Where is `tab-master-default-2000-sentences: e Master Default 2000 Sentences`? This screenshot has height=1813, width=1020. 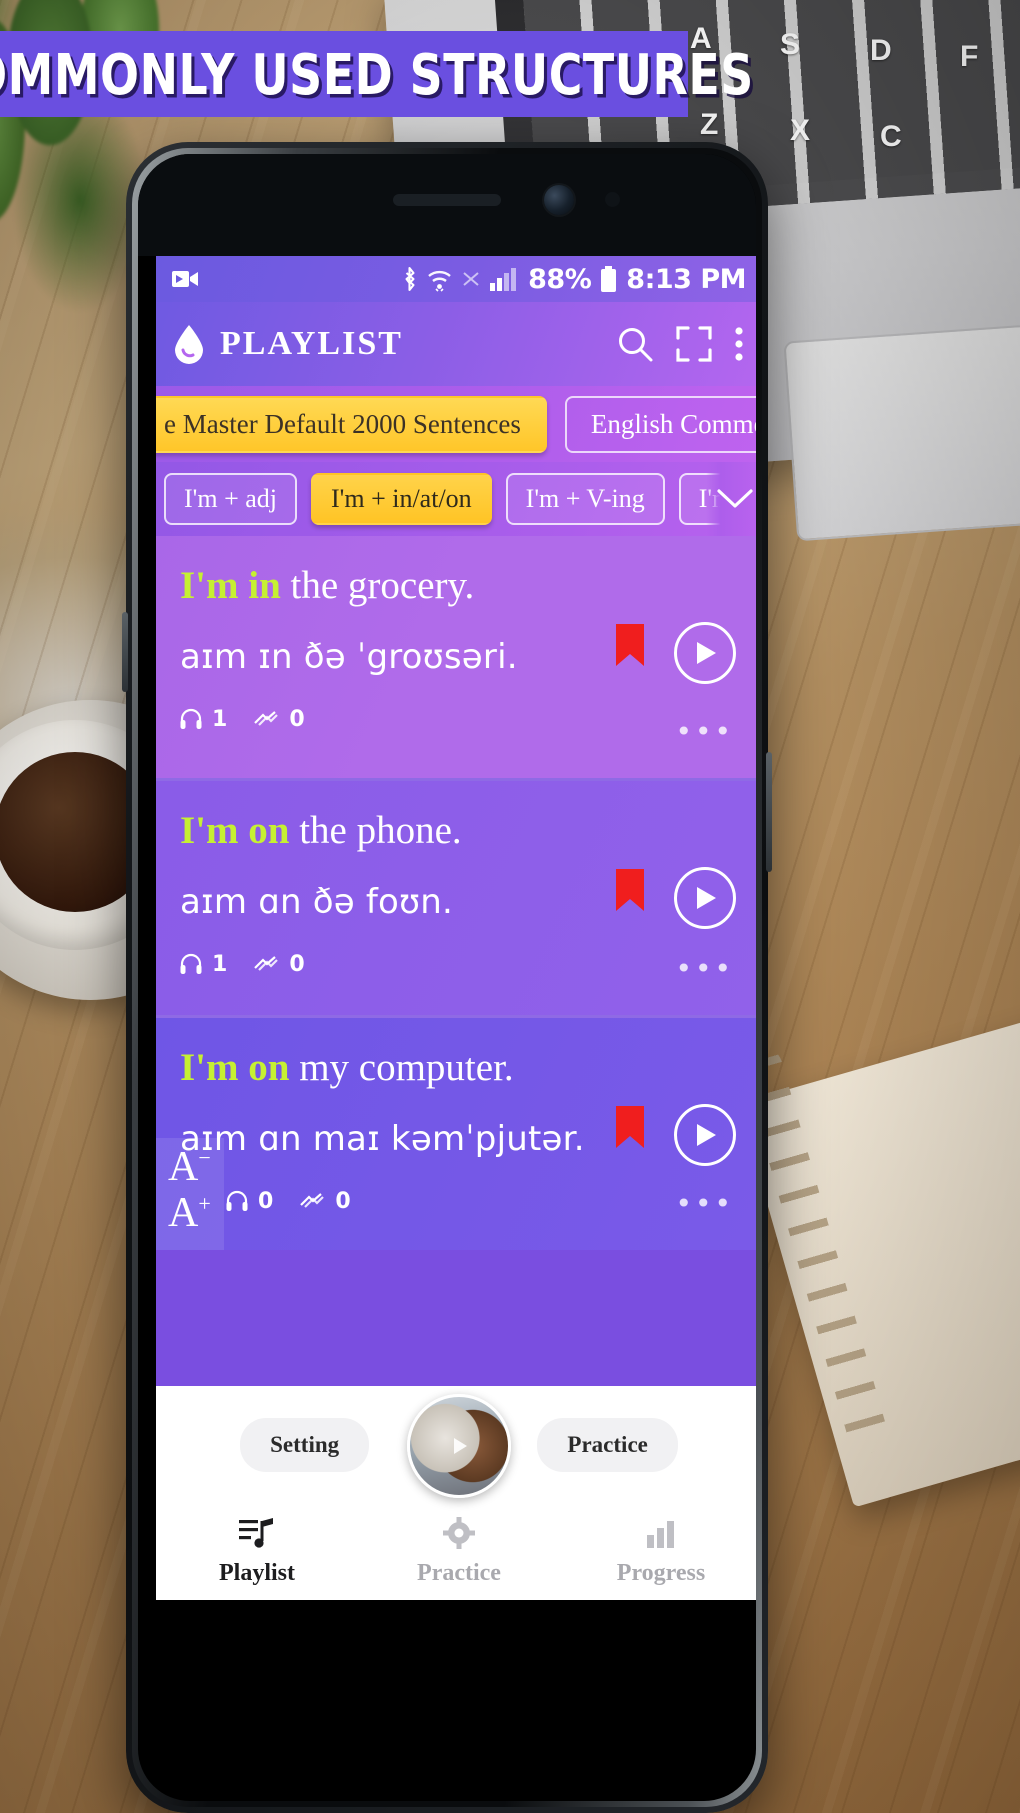
tab-master-default-2000-sentences: e Master Default 2000 Sentences is located at coordinates (351, 424).